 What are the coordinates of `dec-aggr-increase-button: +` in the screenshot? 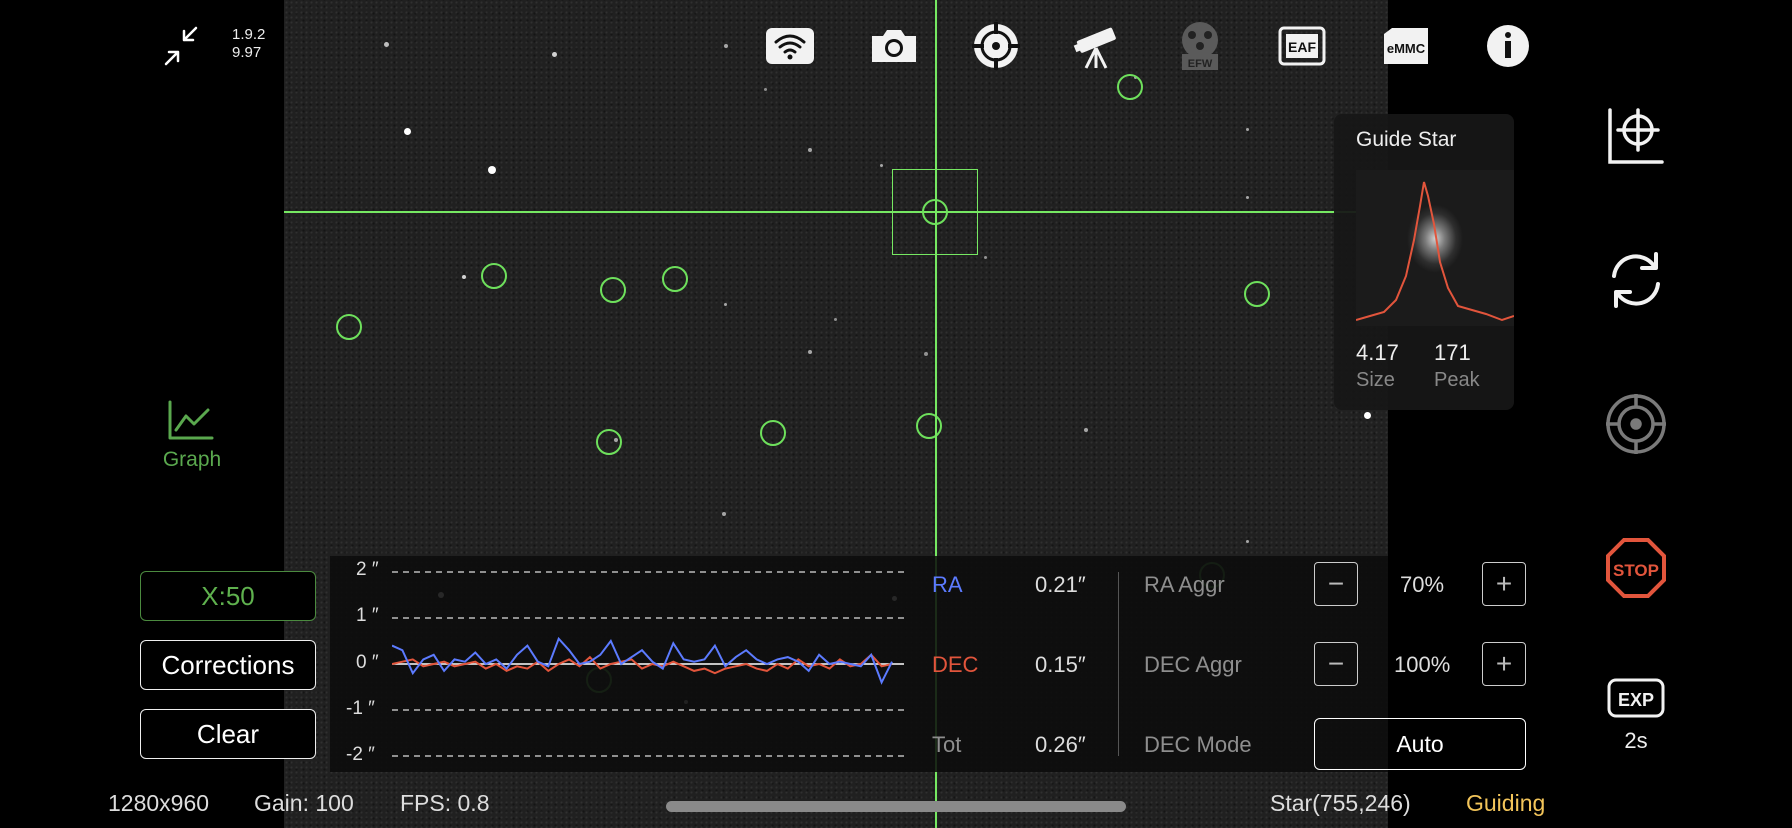 It's located at (1504, 664).